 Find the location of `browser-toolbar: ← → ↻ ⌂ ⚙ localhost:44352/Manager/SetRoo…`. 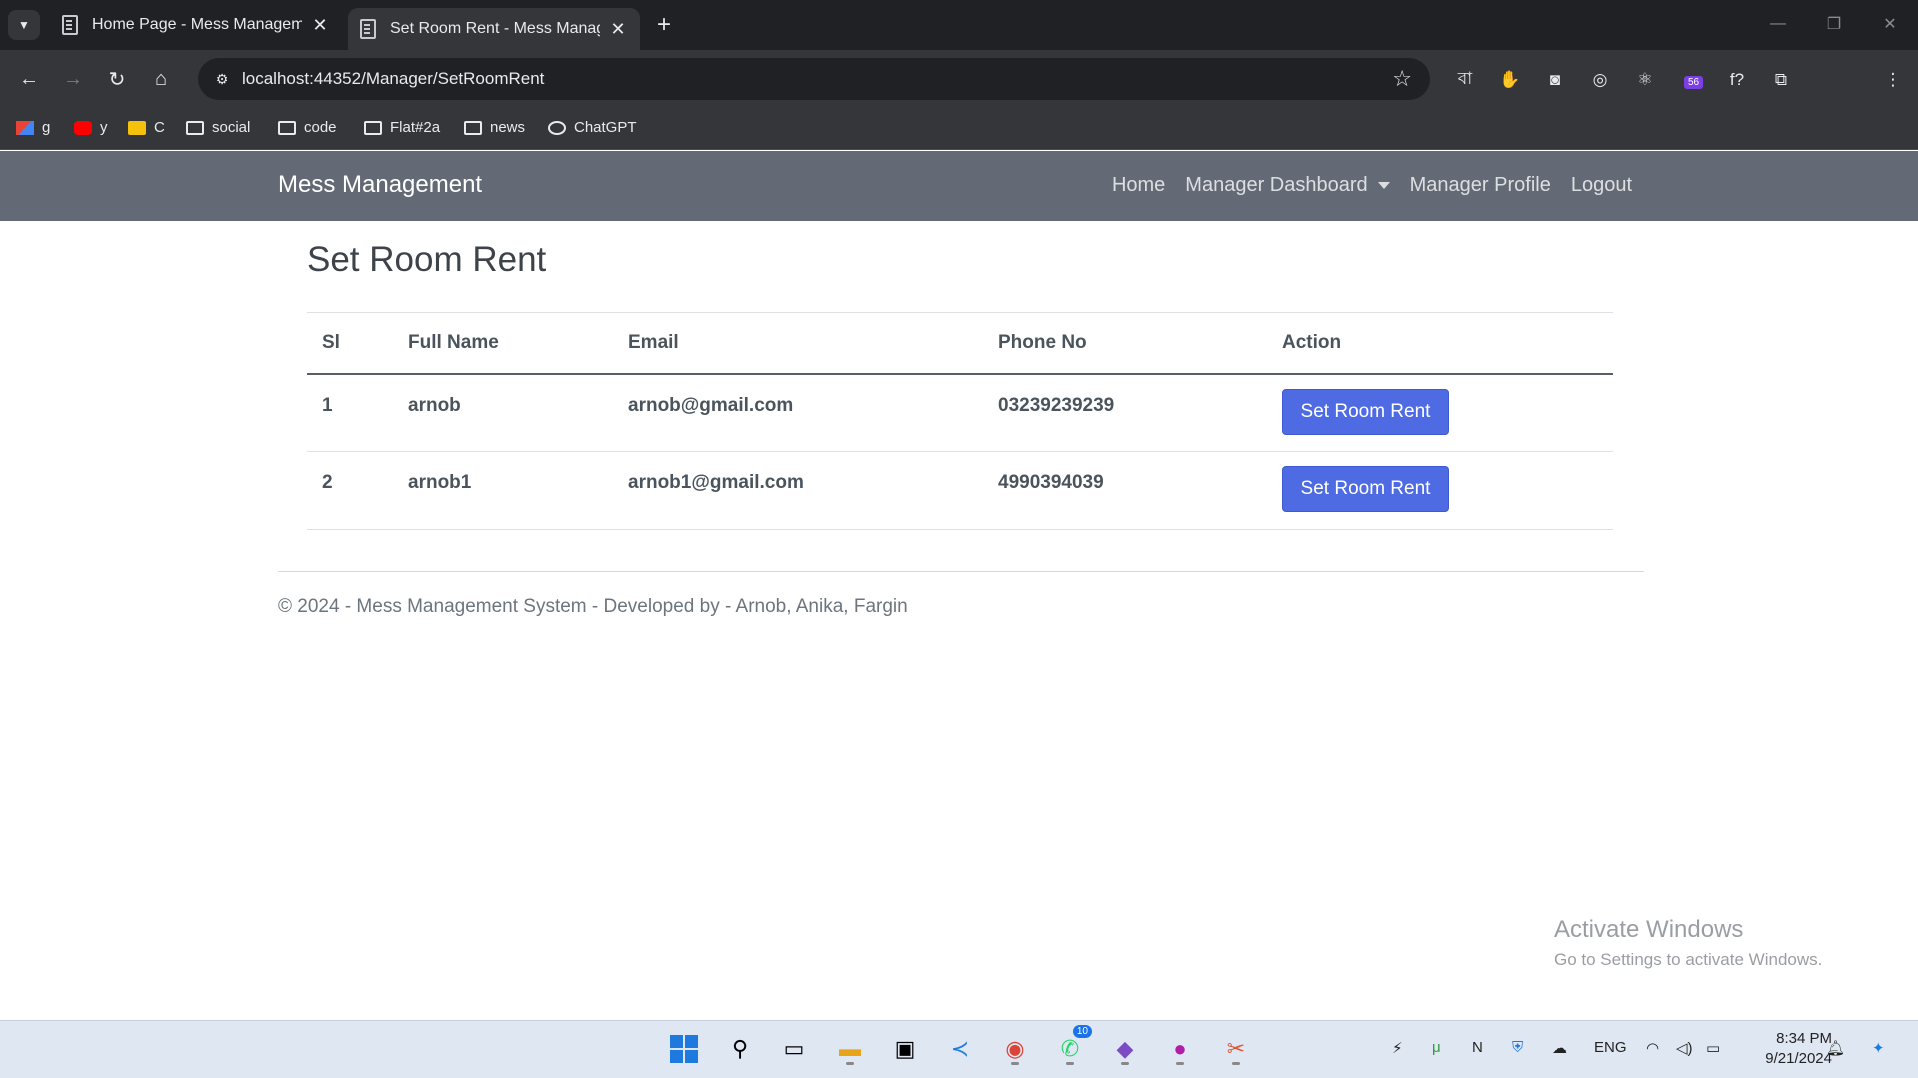

browser-toolbar: ← → ↻ ⌂ ⚙ localhost:44352/Manager/SetRoo… is located at coordinates (959, 95).